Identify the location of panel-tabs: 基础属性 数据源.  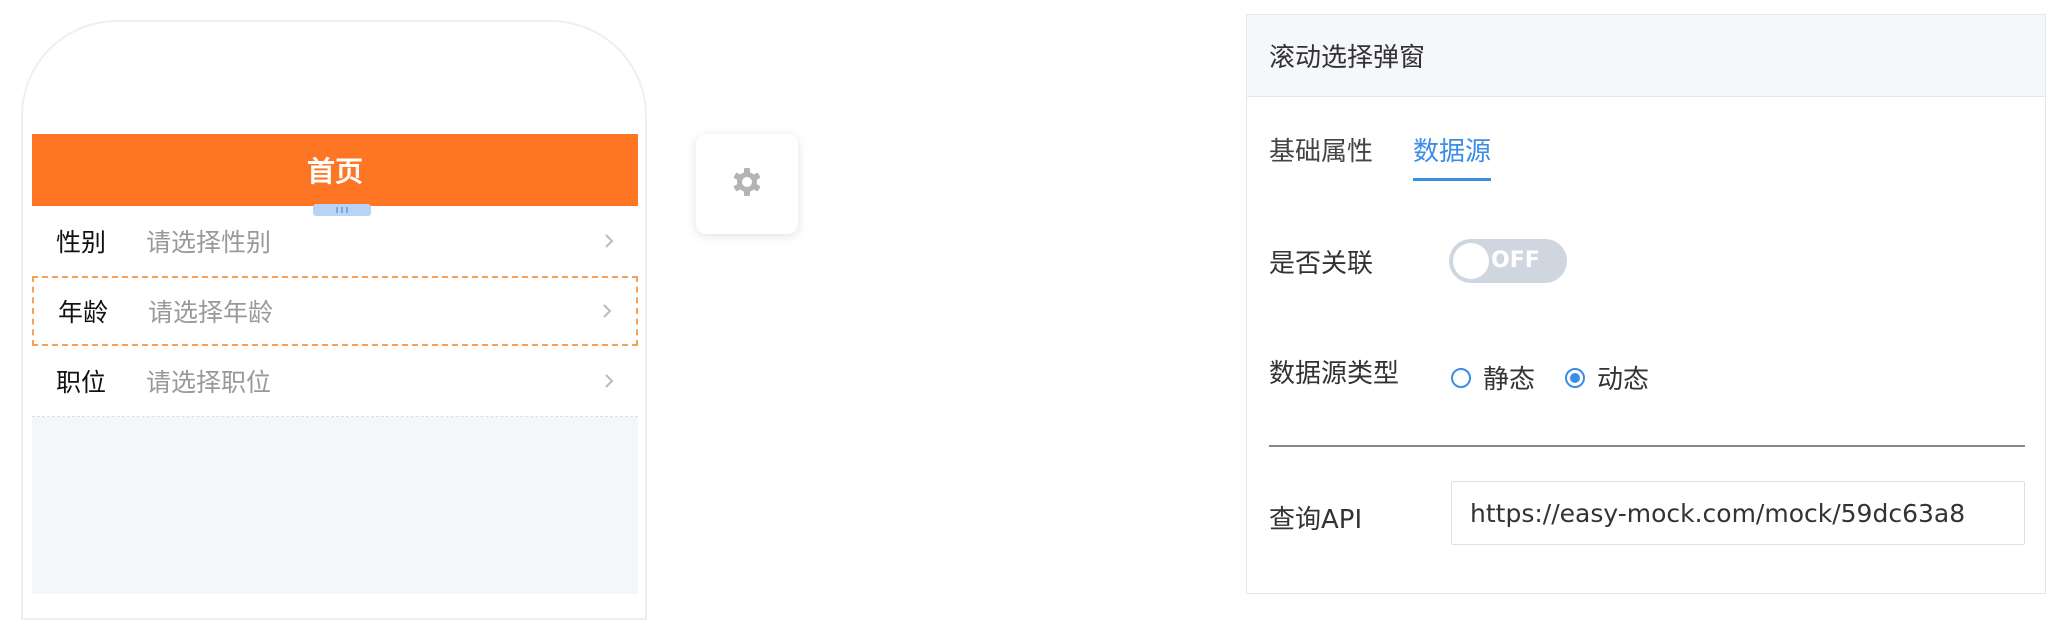
(1400, 154).